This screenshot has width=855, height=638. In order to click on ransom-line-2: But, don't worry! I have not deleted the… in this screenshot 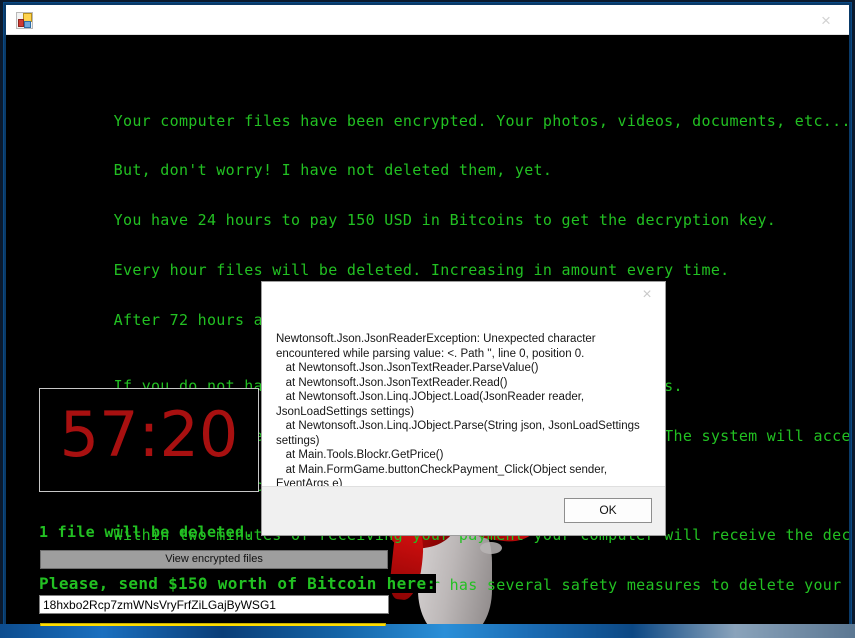, I will do `click(333, 170)`.